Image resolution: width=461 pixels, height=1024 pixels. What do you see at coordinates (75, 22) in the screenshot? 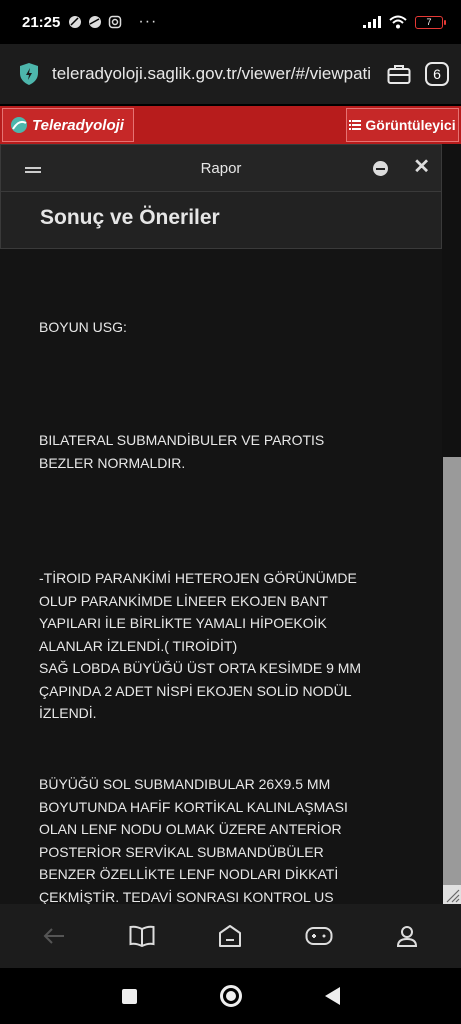
I see `notification-circle-icon` at bounding box center [75, 22].